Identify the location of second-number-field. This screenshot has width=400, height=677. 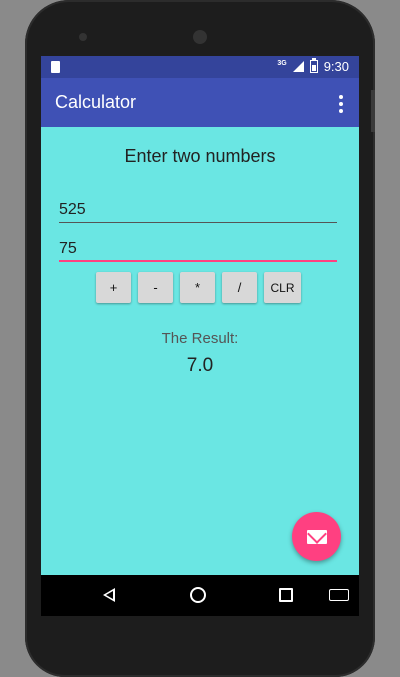
(198, 250).